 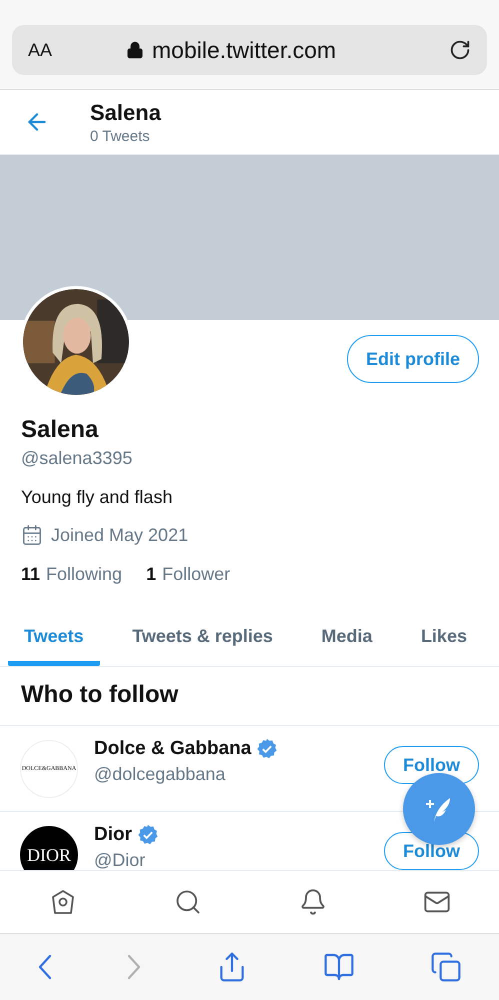 I want to click on forward-icon, so click(x=133, y=967).